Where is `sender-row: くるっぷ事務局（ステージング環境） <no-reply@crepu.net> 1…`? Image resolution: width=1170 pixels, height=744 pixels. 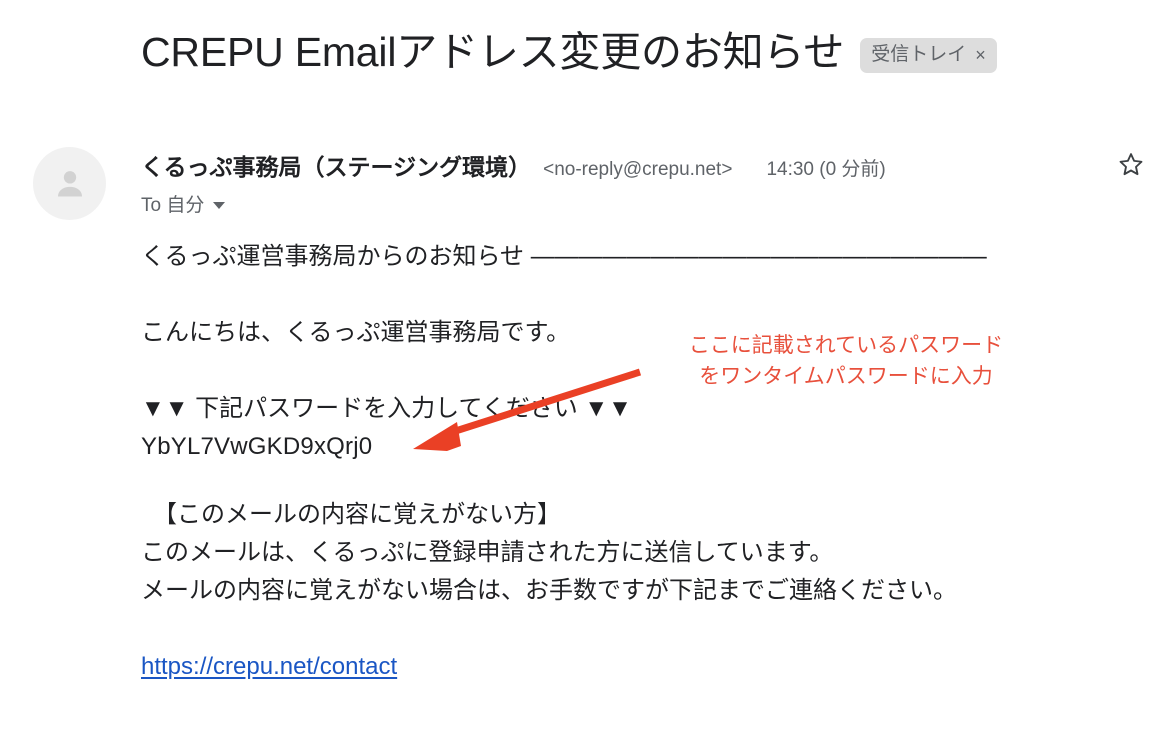 sender-row: くるっぷ事務局（ステージング環境） <no-reply@crepu.net> 1… is located at coordinates (640, 165).